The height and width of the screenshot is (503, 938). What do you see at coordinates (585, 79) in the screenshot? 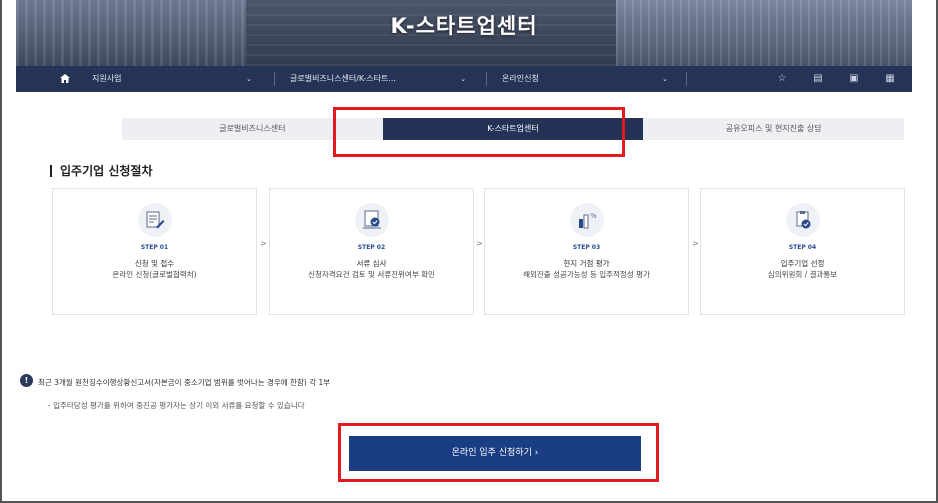
I see `nav-dropdown-page: 온라인신청 ⌄` at bounding box center [585, 79].